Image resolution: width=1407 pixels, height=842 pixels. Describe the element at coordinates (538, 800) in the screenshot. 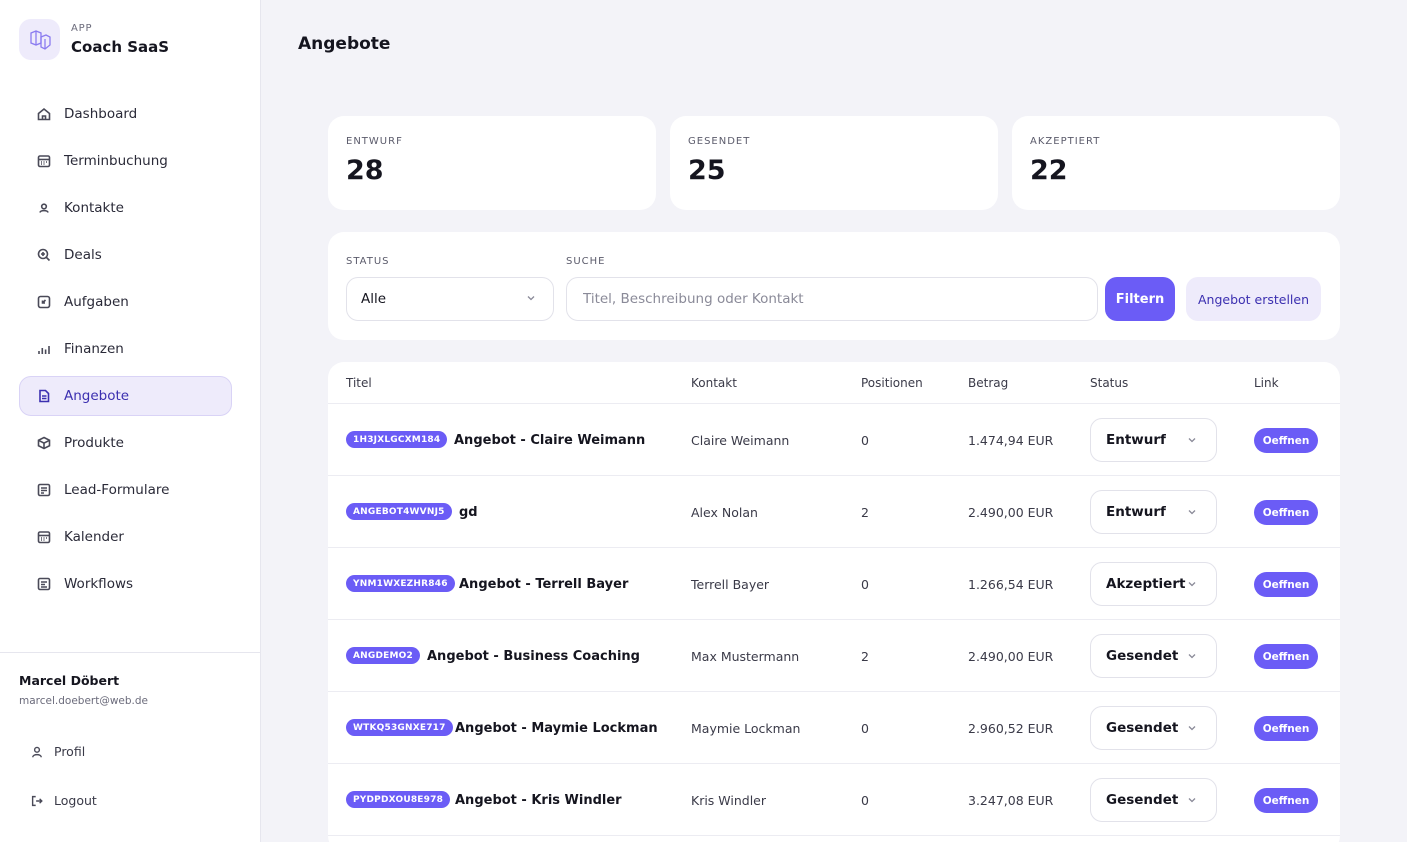

I see `offer-title: Angebot - Kris Windler` at that location.